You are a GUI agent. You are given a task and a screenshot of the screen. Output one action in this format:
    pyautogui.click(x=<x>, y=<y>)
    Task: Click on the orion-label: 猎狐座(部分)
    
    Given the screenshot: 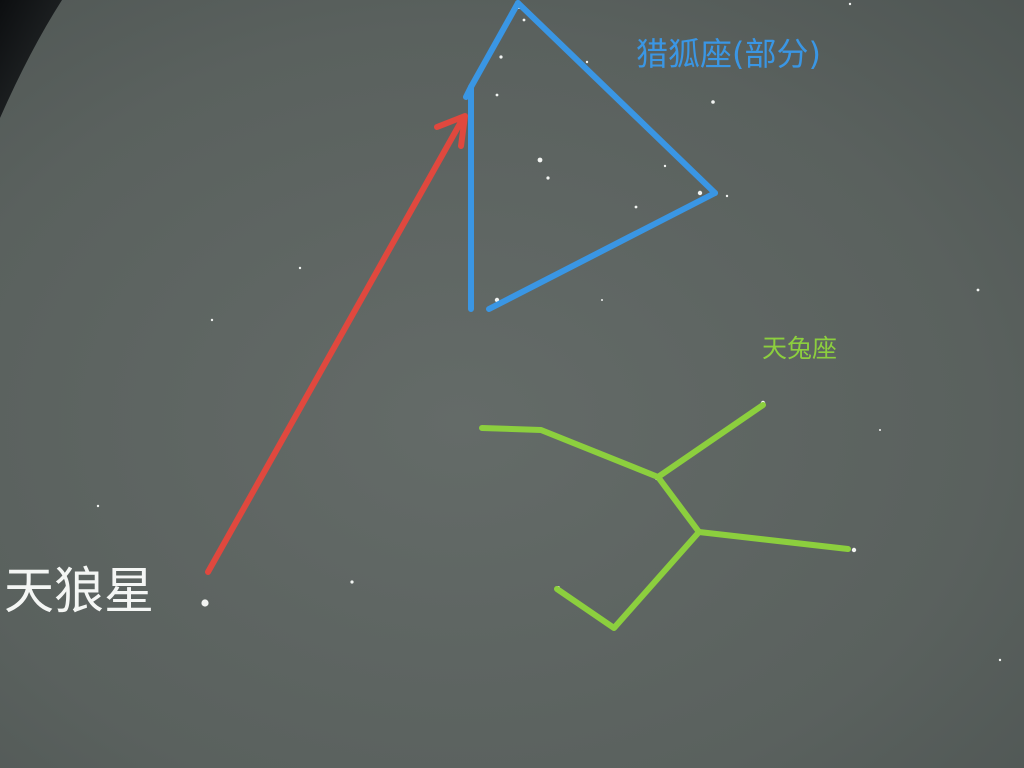 What is the action you would take?
    pyautogui.click(x=728, y=54)
    